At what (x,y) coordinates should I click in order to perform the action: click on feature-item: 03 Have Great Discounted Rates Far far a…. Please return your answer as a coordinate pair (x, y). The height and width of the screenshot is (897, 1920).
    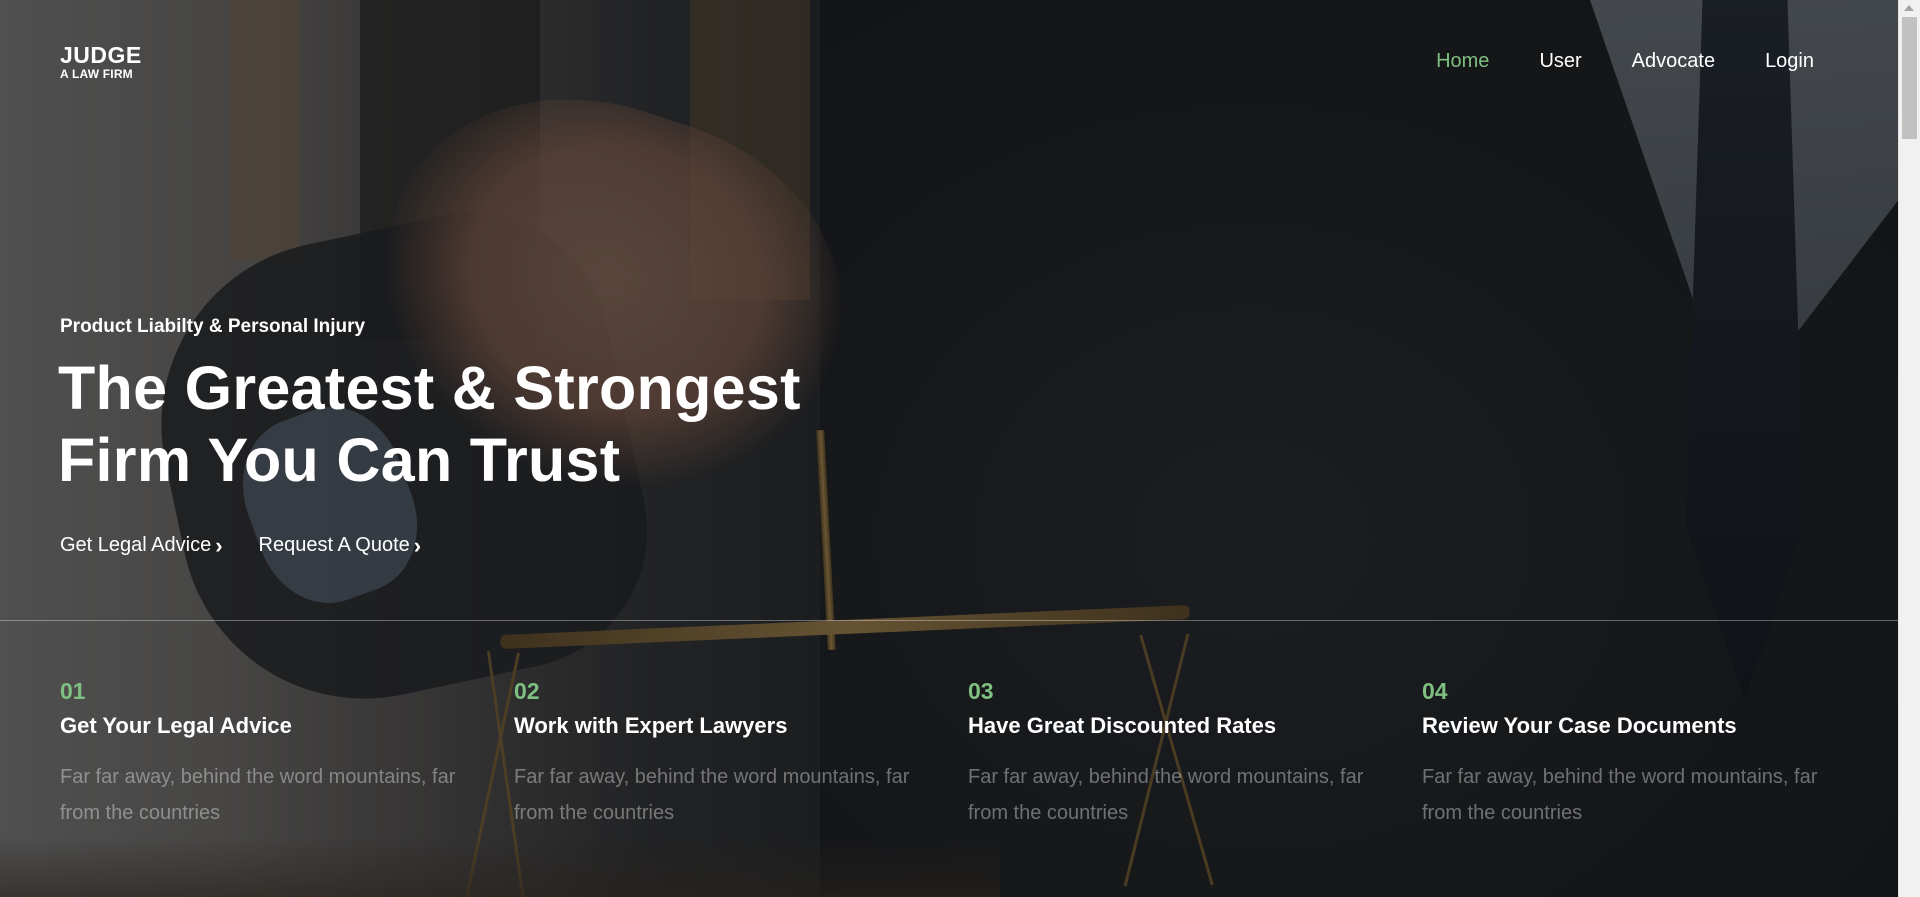
    Looking at the image, I should click on (1195, 753).